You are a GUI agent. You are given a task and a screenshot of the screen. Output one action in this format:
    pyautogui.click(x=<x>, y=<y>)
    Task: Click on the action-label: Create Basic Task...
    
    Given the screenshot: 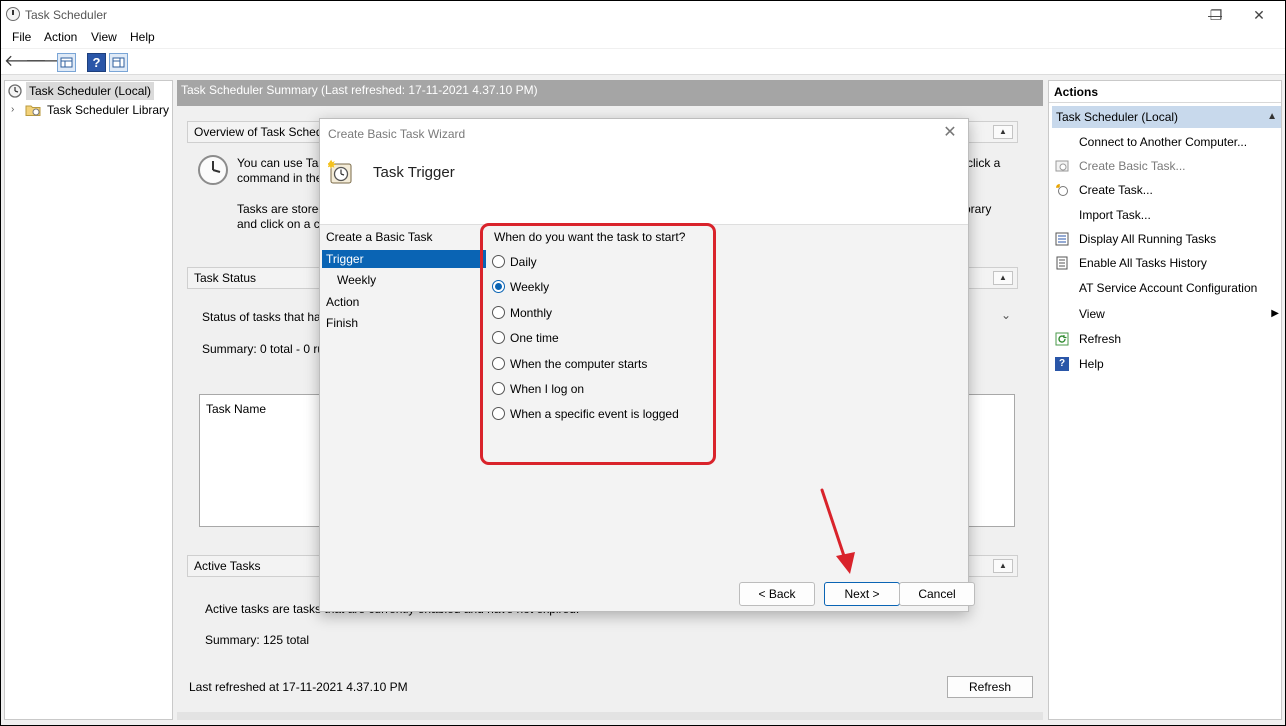 What is the action you would take?
    pyautogui.click(x=1132, y=166)
    